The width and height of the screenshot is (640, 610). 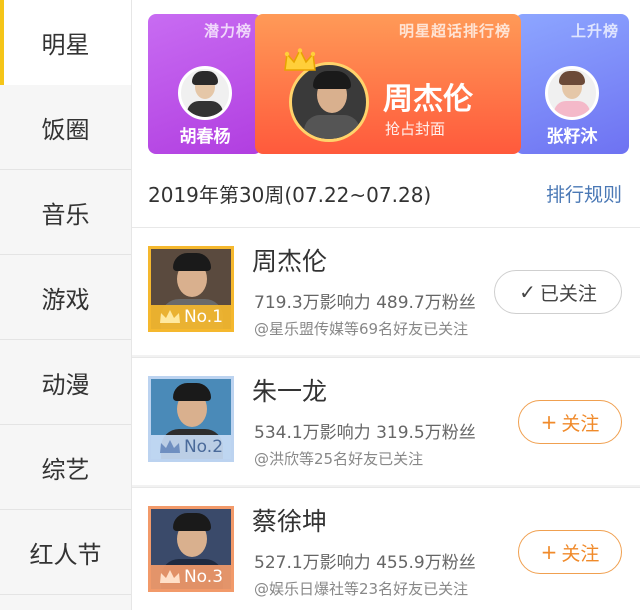 What do you see at coordinates (339, 459) in the screenshot?
I see `friends-following: @洪欣等25名好友已关注` at bounding box center [339, 459].